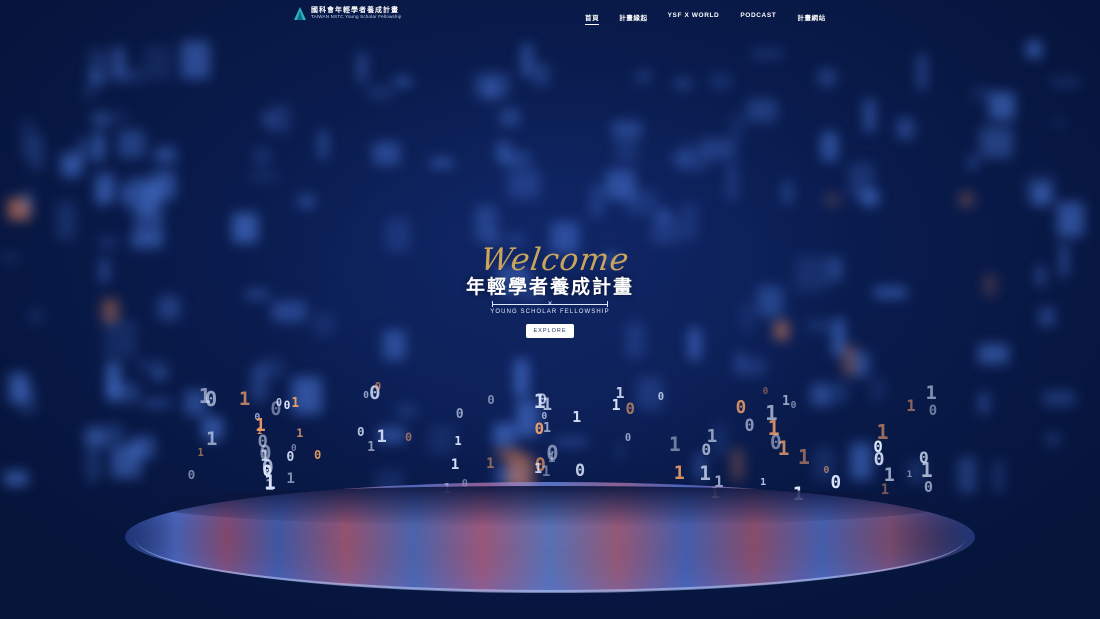  I want to click on menu-item-podcast: PODCAST, so click(758, 18).